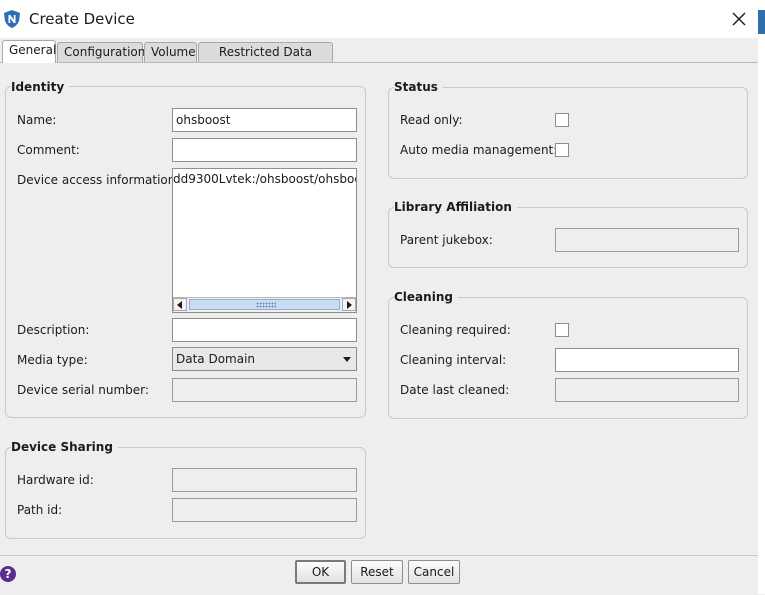 The height and width of the screenshot is (595, 765). What do you see at coordinates (12, 19) in the screenshot?
I see `app-shield-icon` at bounding box center [12, 19].